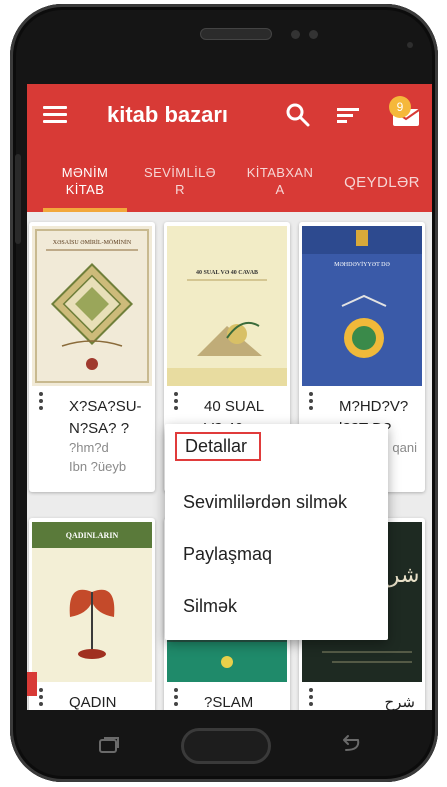  What do you see at coordinates (93, 702) in the screenshot?
I see `book-title: QADIN` at bounding box center [93, 702].